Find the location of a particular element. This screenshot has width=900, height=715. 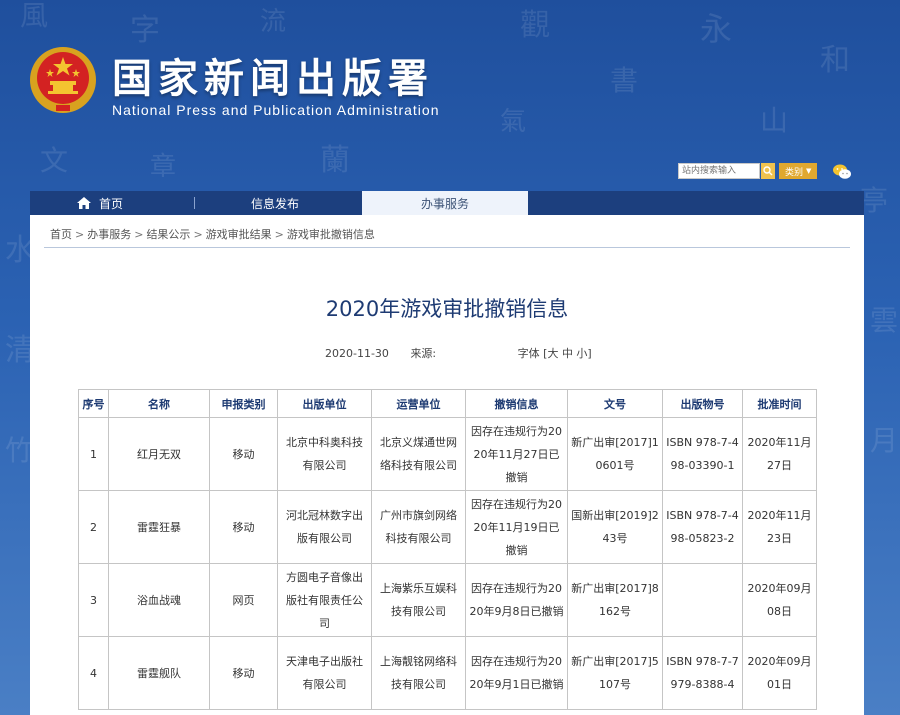

cell-index: 4 is located at coordinates (93, 673).